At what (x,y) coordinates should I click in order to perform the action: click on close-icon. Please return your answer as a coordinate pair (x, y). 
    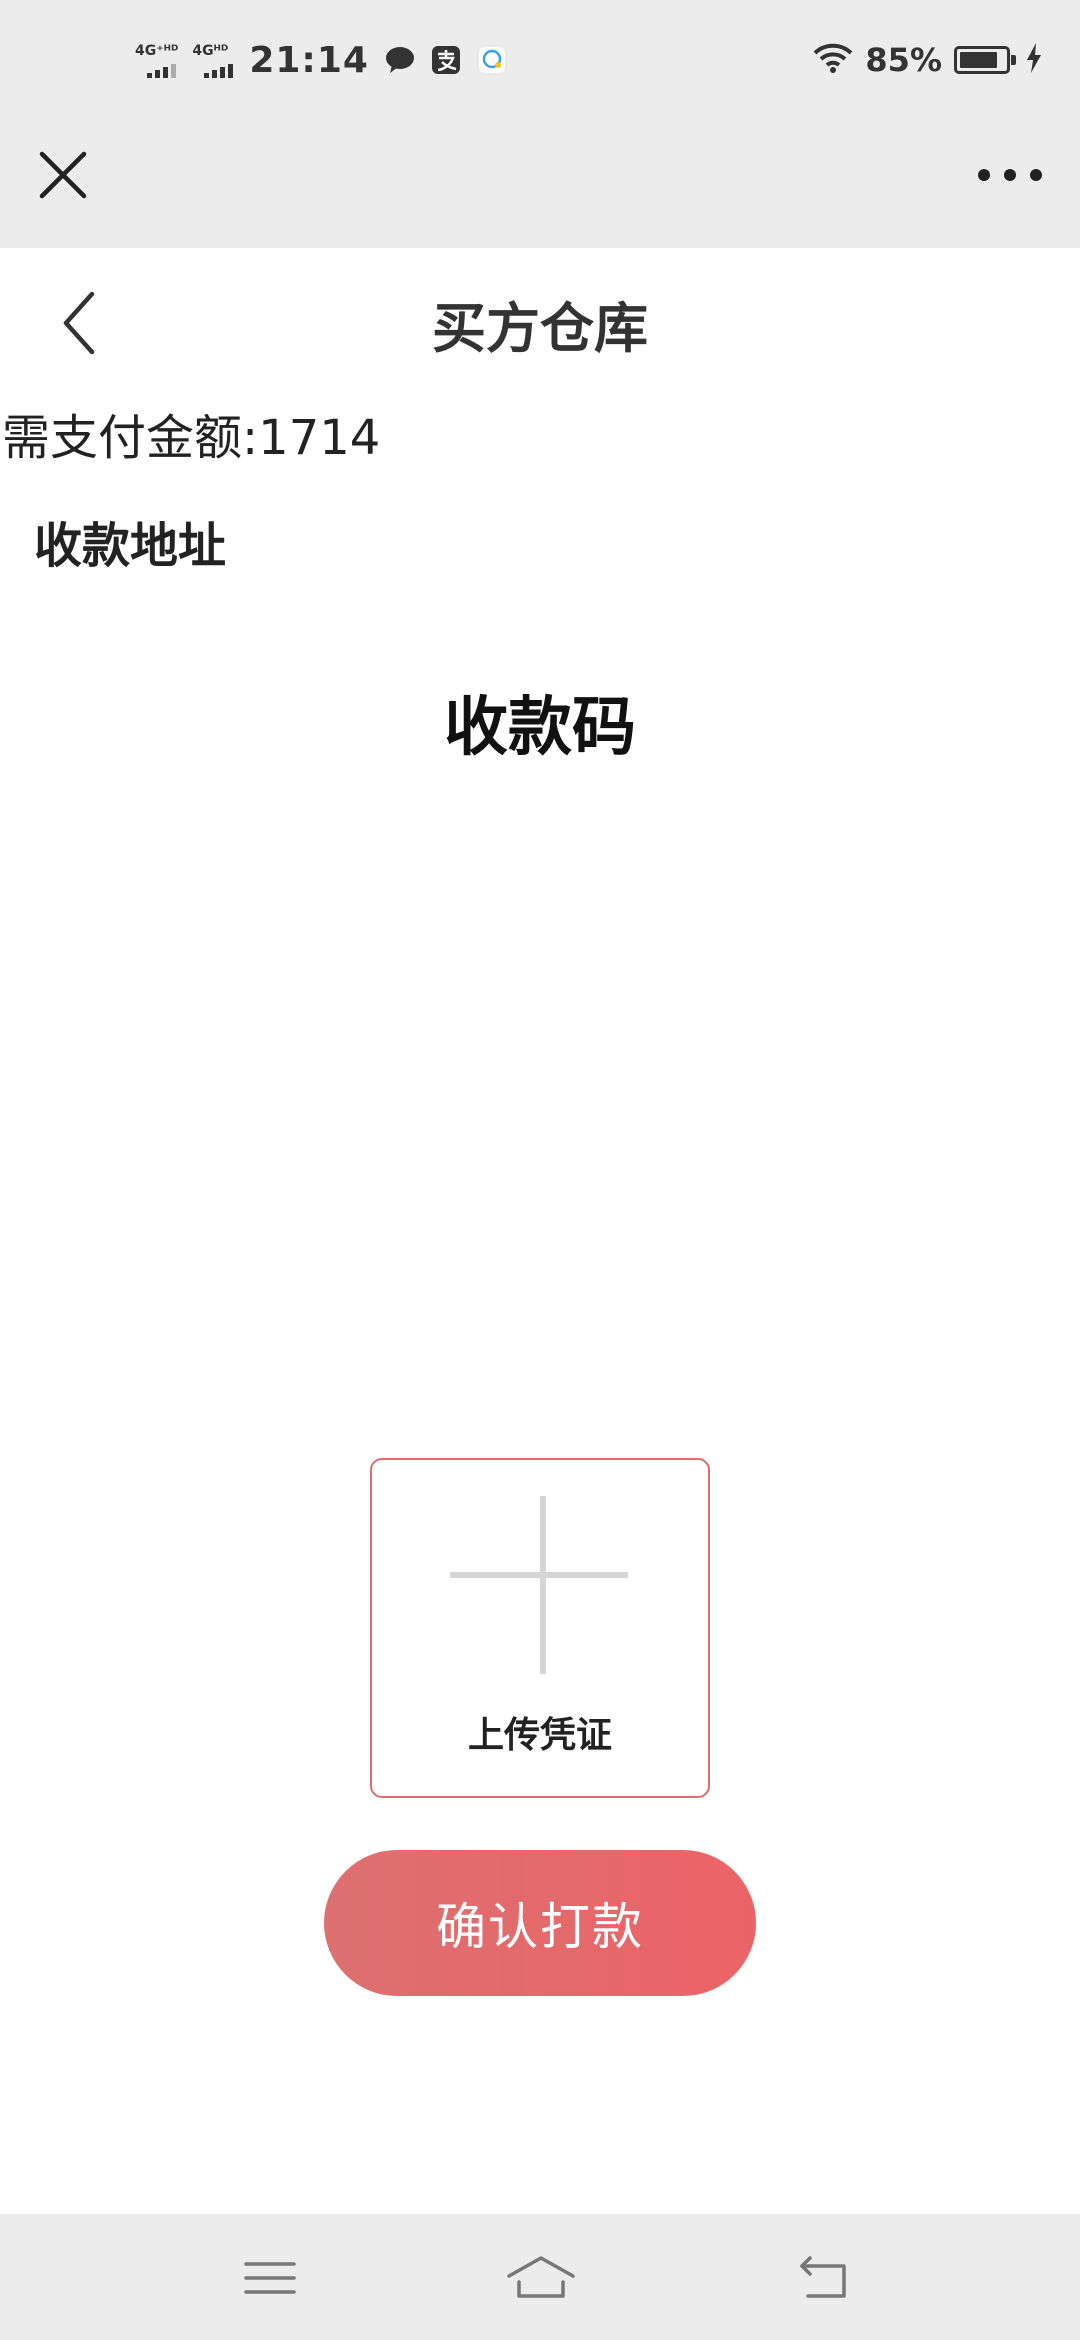
    Looking at the image, I should click on (63, 175).